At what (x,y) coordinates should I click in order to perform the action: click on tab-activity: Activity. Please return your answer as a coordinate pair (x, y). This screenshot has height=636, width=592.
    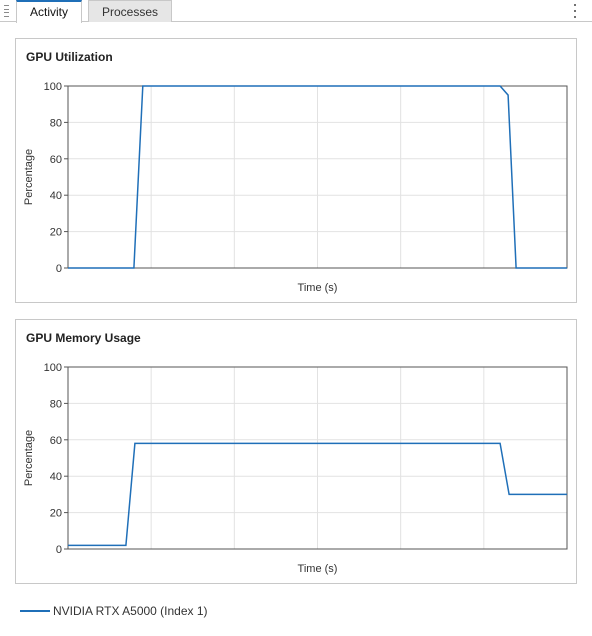
    Looking at the image, I should click on (49, 11).